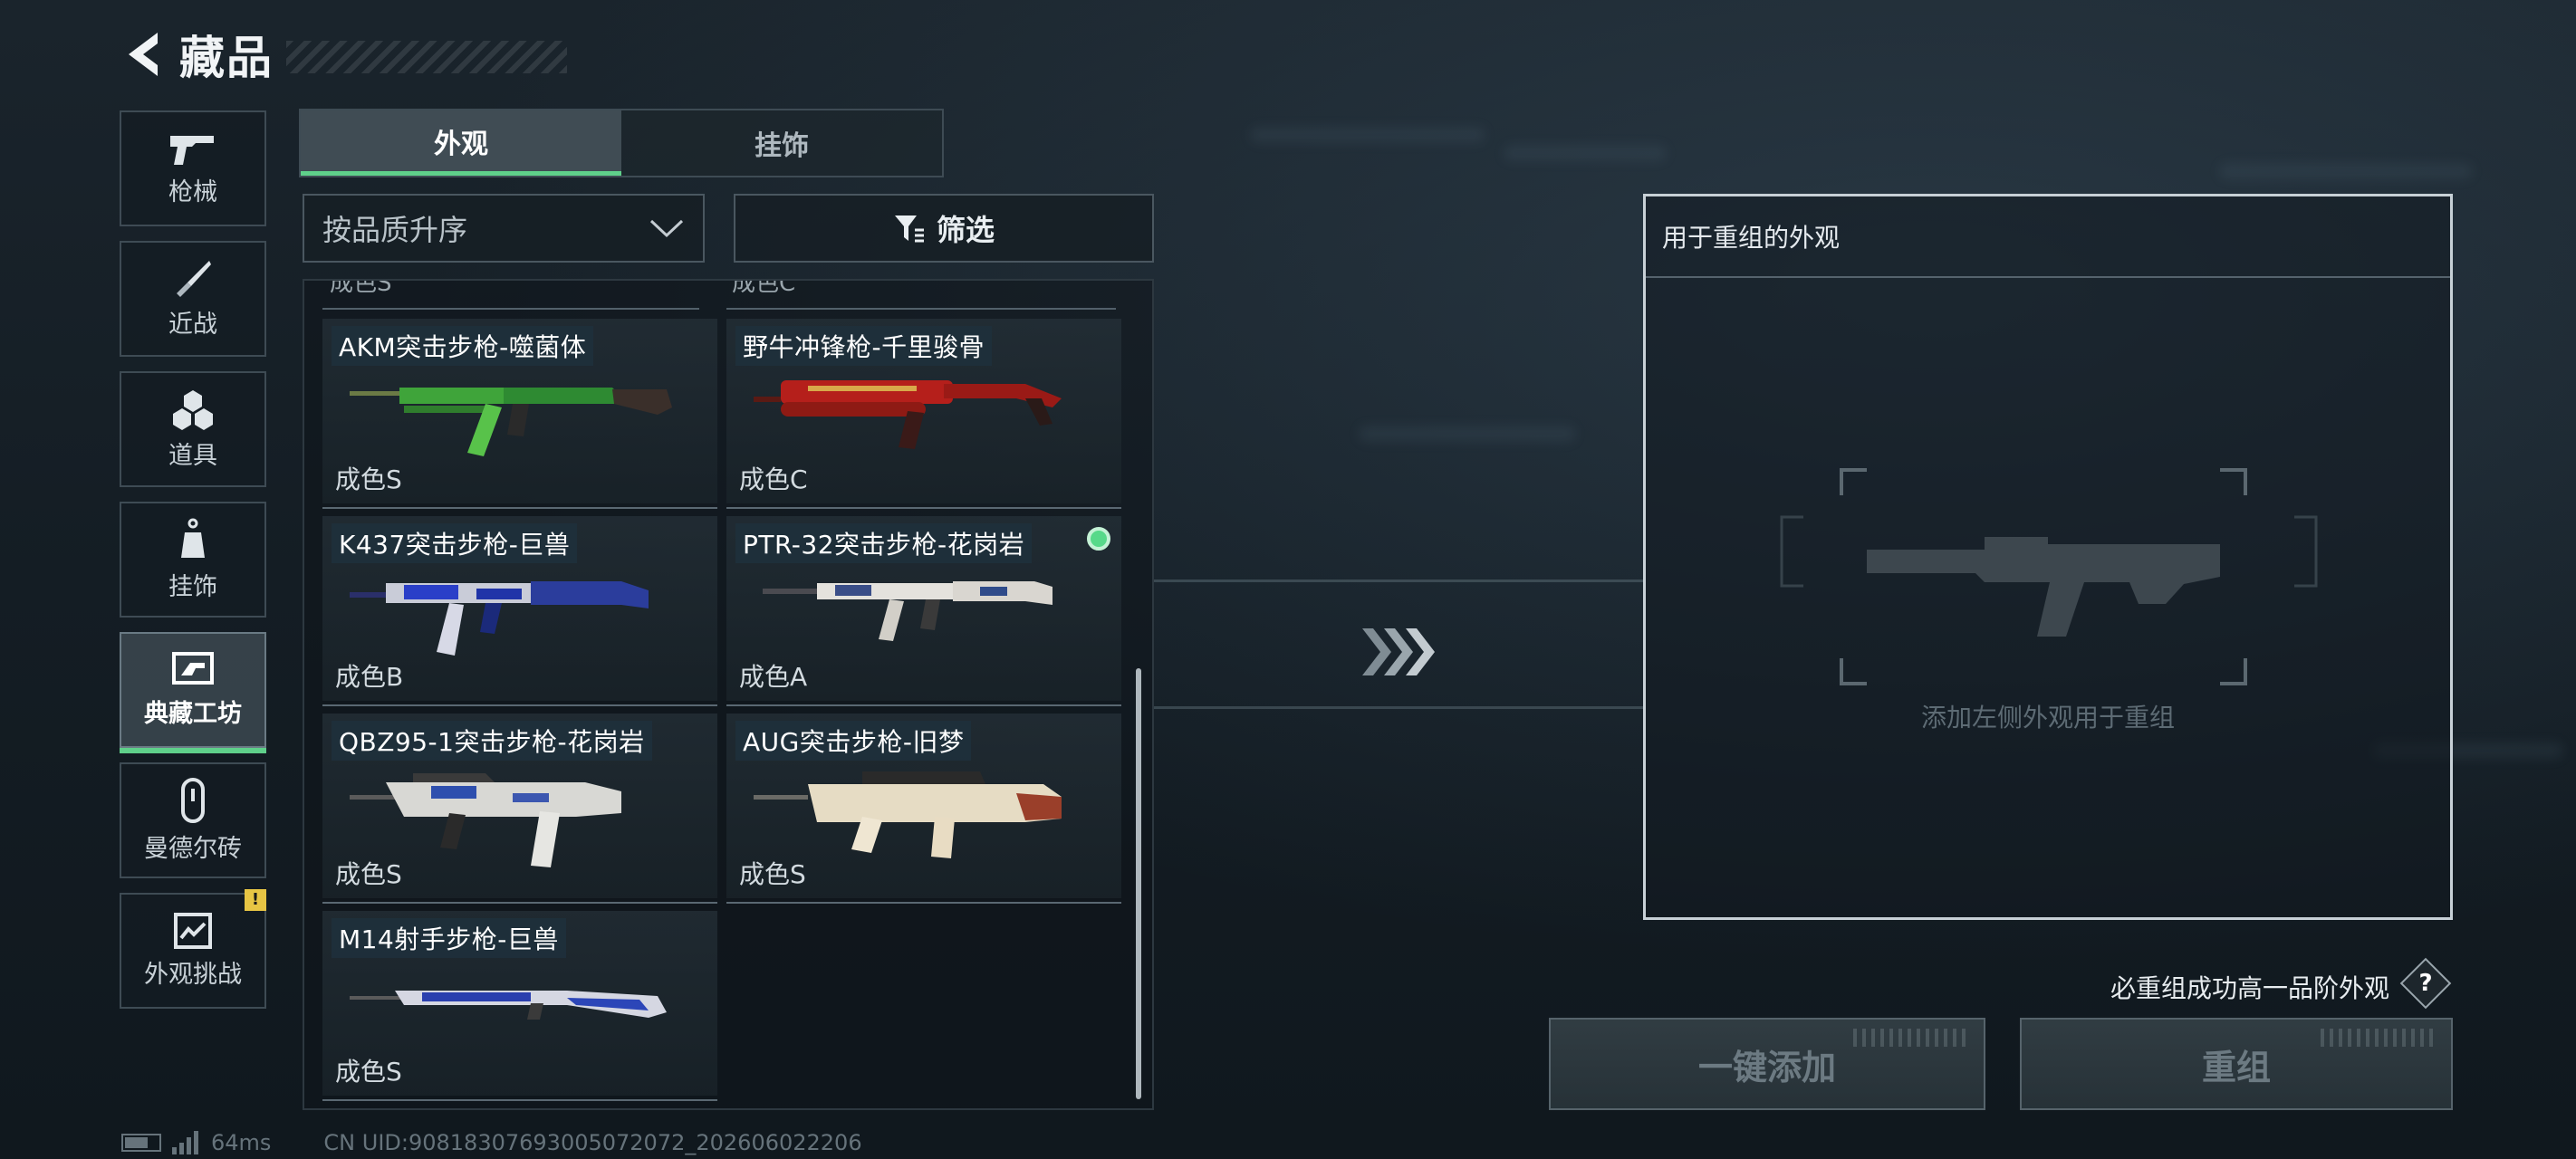 Image resolution: width=2576 pixels, height=1159 pixels. I want to click on skin-card: PTR-32突击步枪-花岗岩 成色A, so click(923, 611).